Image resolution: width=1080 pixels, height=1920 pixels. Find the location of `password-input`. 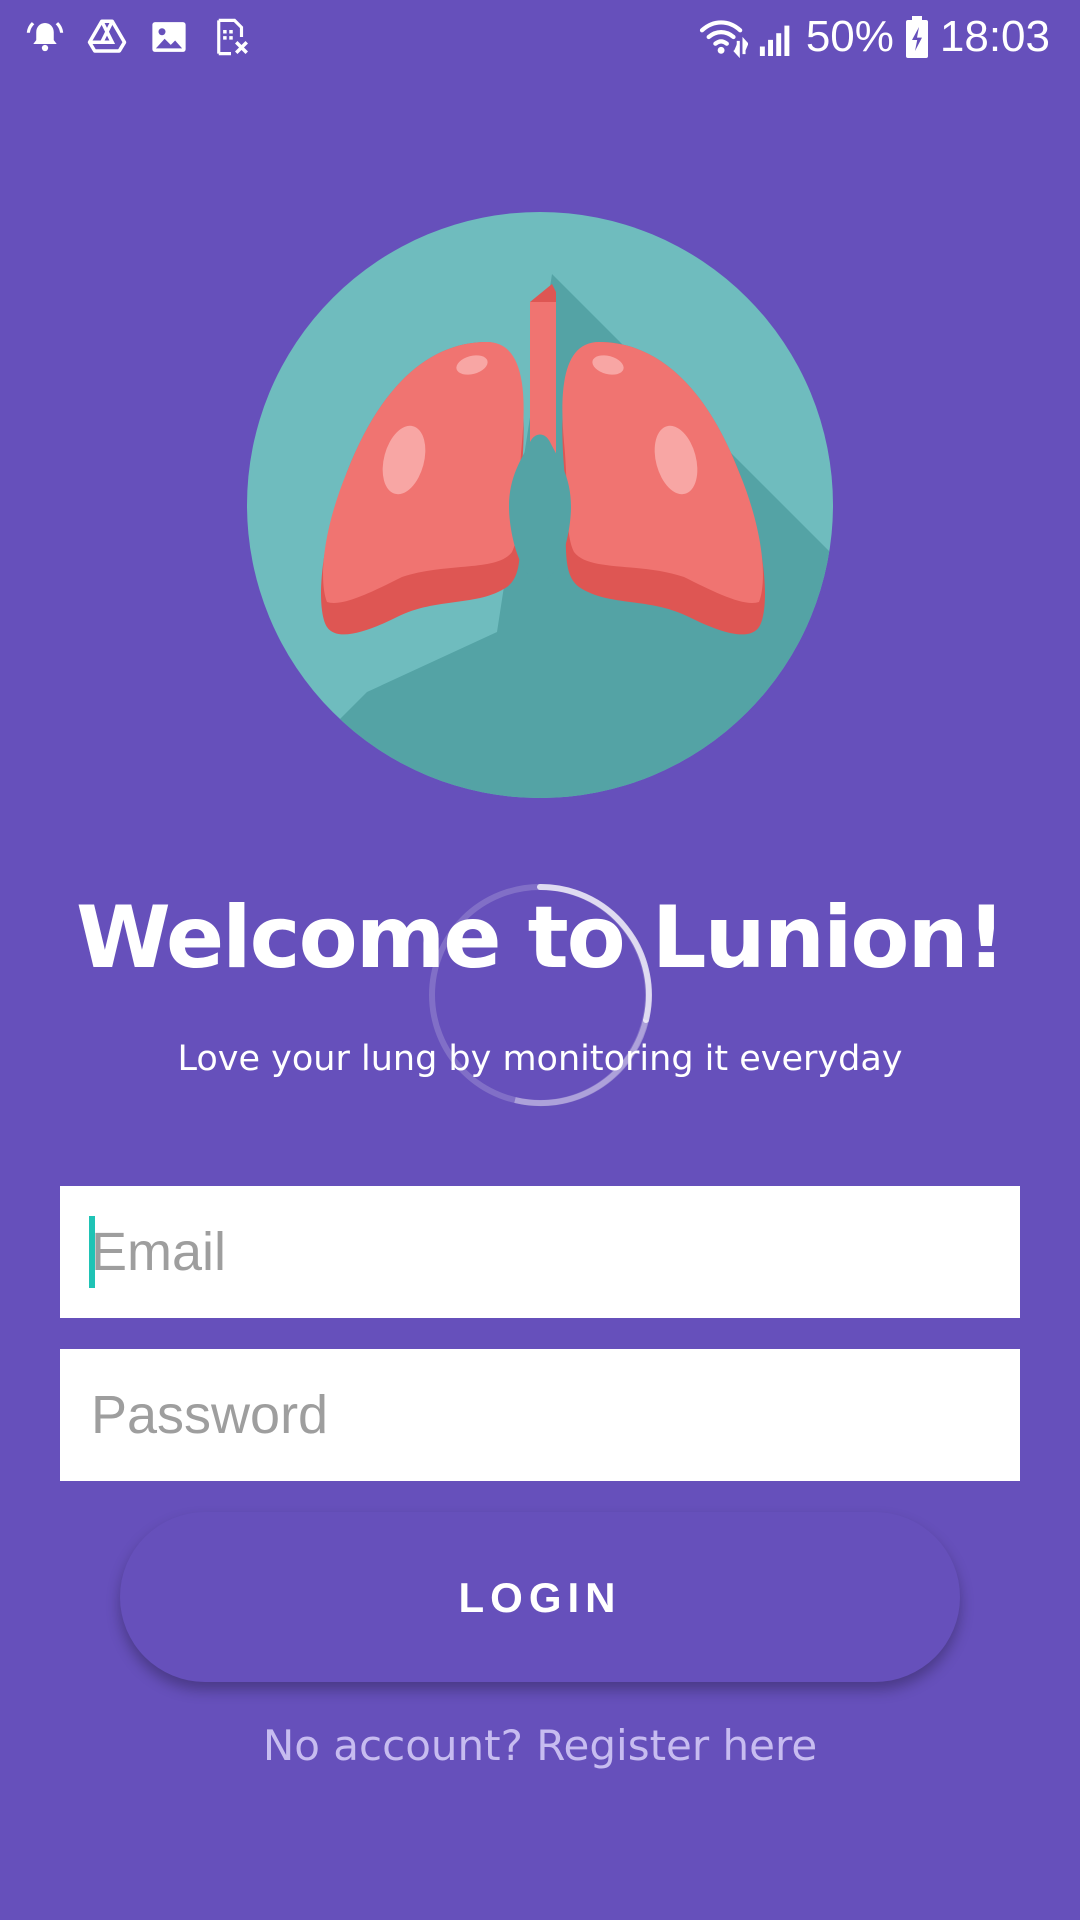

password-input is located at coordinates (540, 1415).